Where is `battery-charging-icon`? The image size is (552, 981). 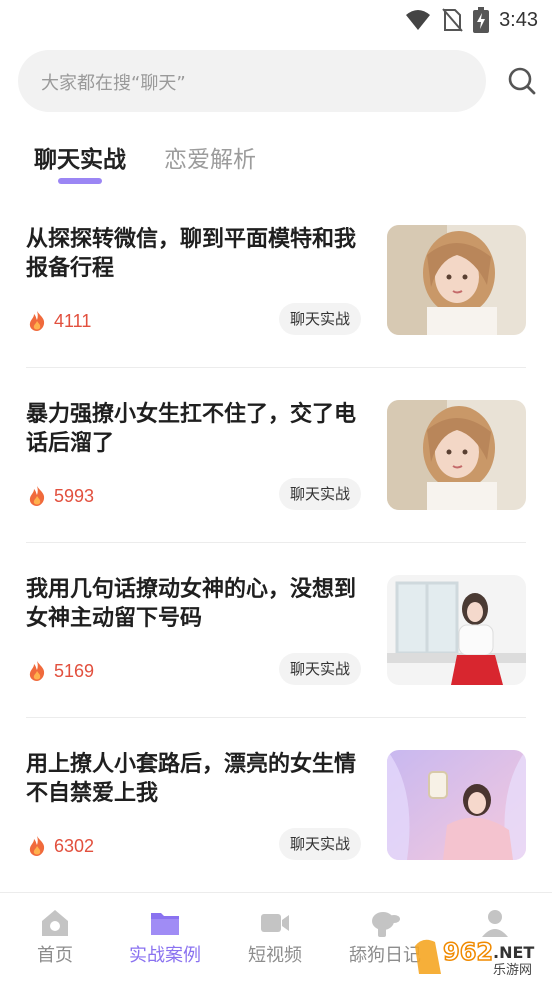
battery-charging-icon is located at coordinates (481, 20).